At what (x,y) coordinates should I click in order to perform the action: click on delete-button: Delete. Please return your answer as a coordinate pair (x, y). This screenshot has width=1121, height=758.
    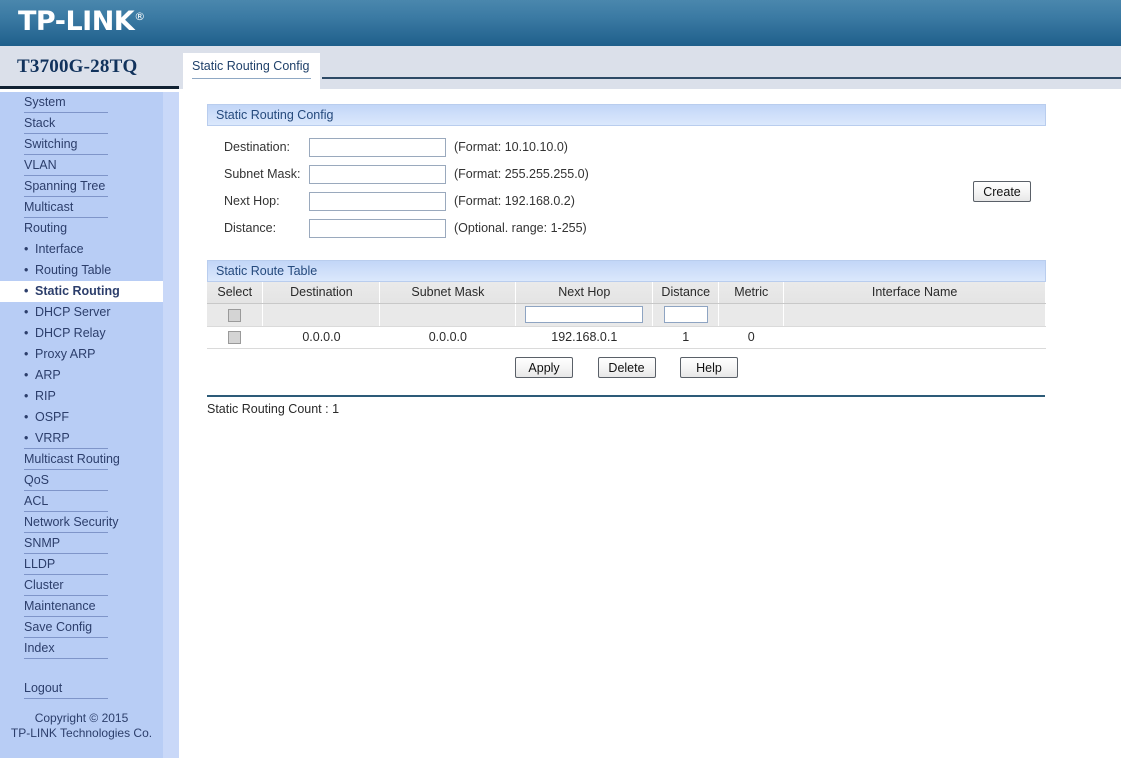
    Looking at the image, I should click on (626, 367).